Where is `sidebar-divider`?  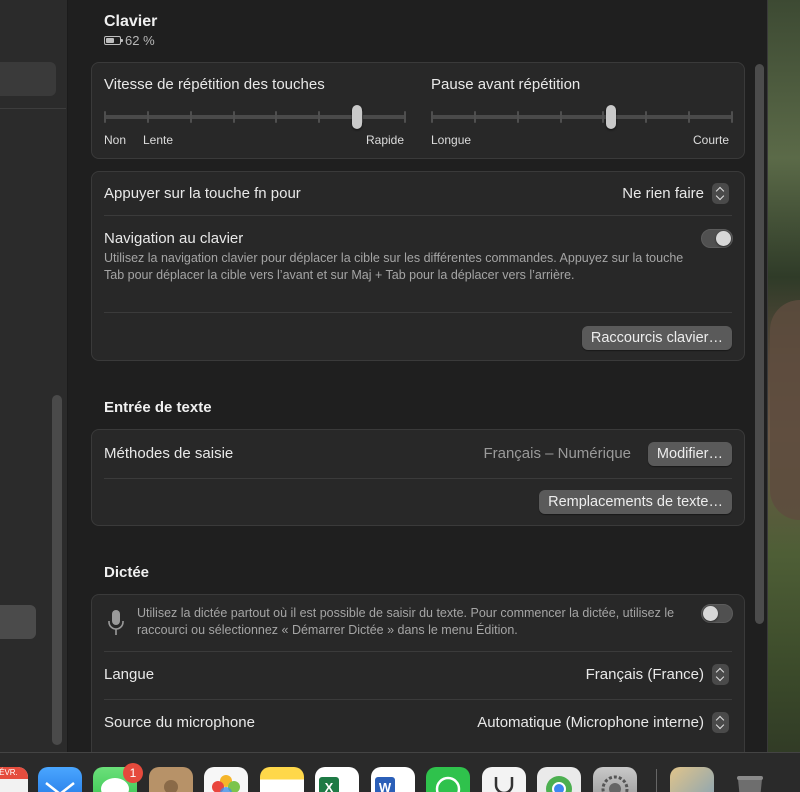 sidebar-divider is located at coordinates (33, 108).